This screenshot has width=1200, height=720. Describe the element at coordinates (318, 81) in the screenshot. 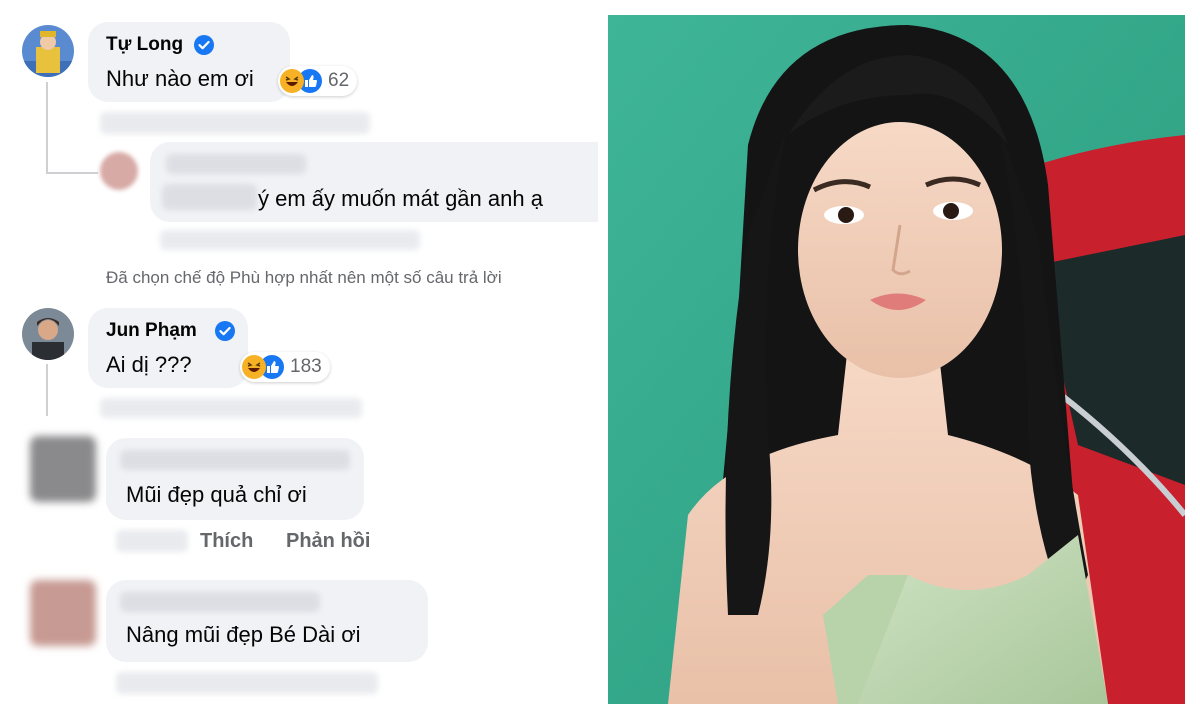

I see `reaction-summary: 62` at that location.